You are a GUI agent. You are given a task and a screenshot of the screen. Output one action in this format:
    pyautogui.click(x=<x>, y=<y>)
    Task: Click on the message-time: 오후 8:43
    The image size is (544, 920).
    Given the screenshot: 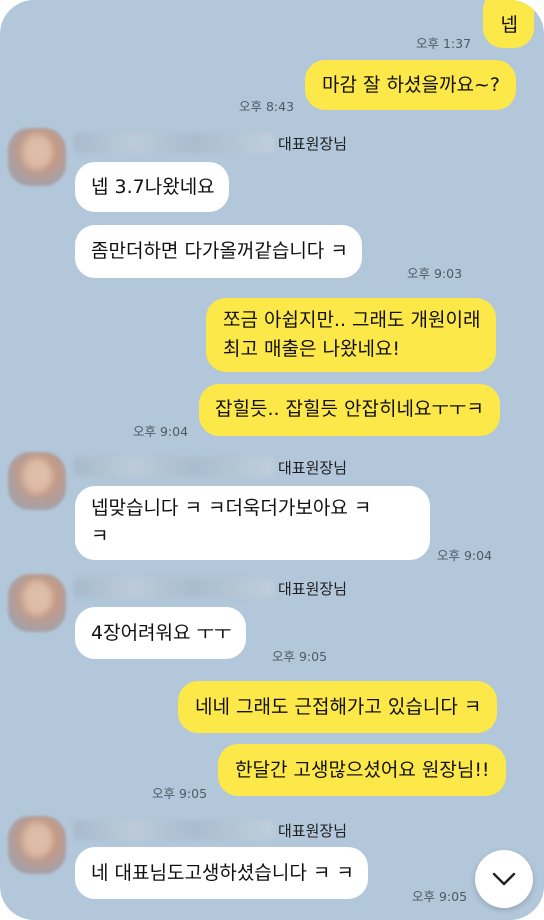 What is the action you would take?
    pyautogui.click(x=267, y=106)
    